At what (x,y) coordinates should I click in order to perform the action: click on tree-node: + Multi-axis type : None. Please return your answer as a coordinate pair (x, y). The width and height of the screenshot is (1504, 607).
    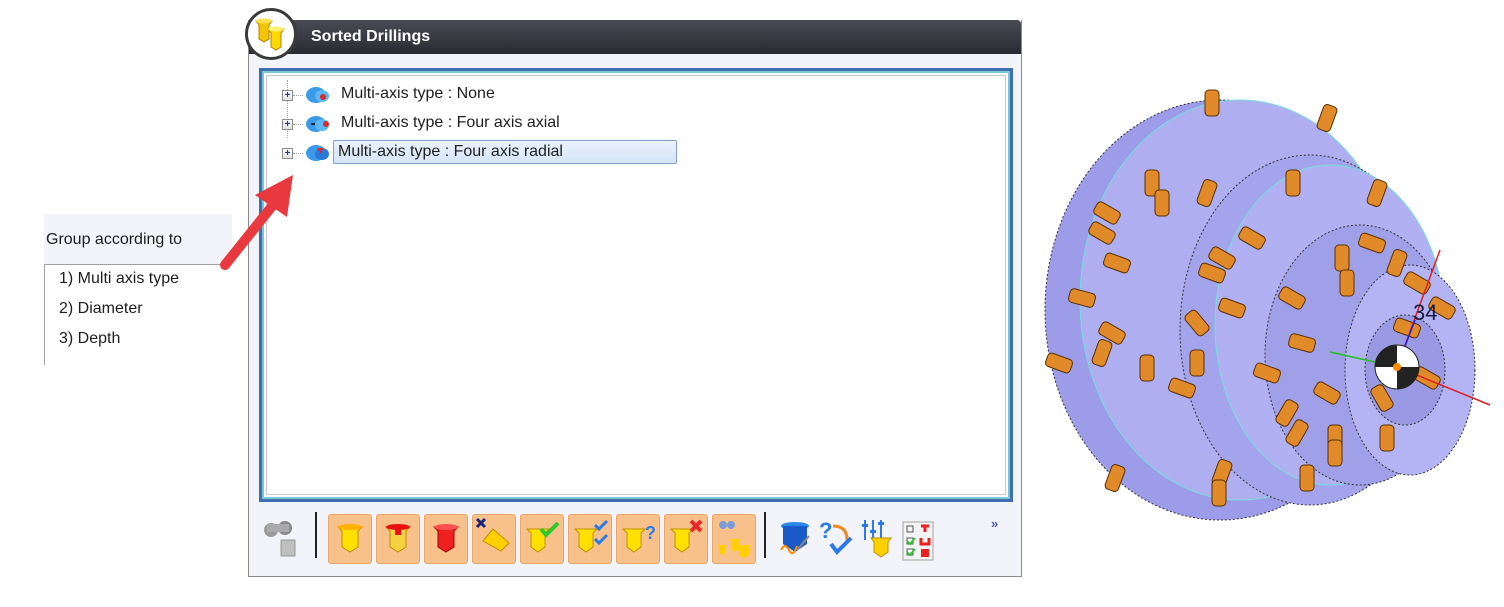
    Looking at the image, I should click on (636, 96).